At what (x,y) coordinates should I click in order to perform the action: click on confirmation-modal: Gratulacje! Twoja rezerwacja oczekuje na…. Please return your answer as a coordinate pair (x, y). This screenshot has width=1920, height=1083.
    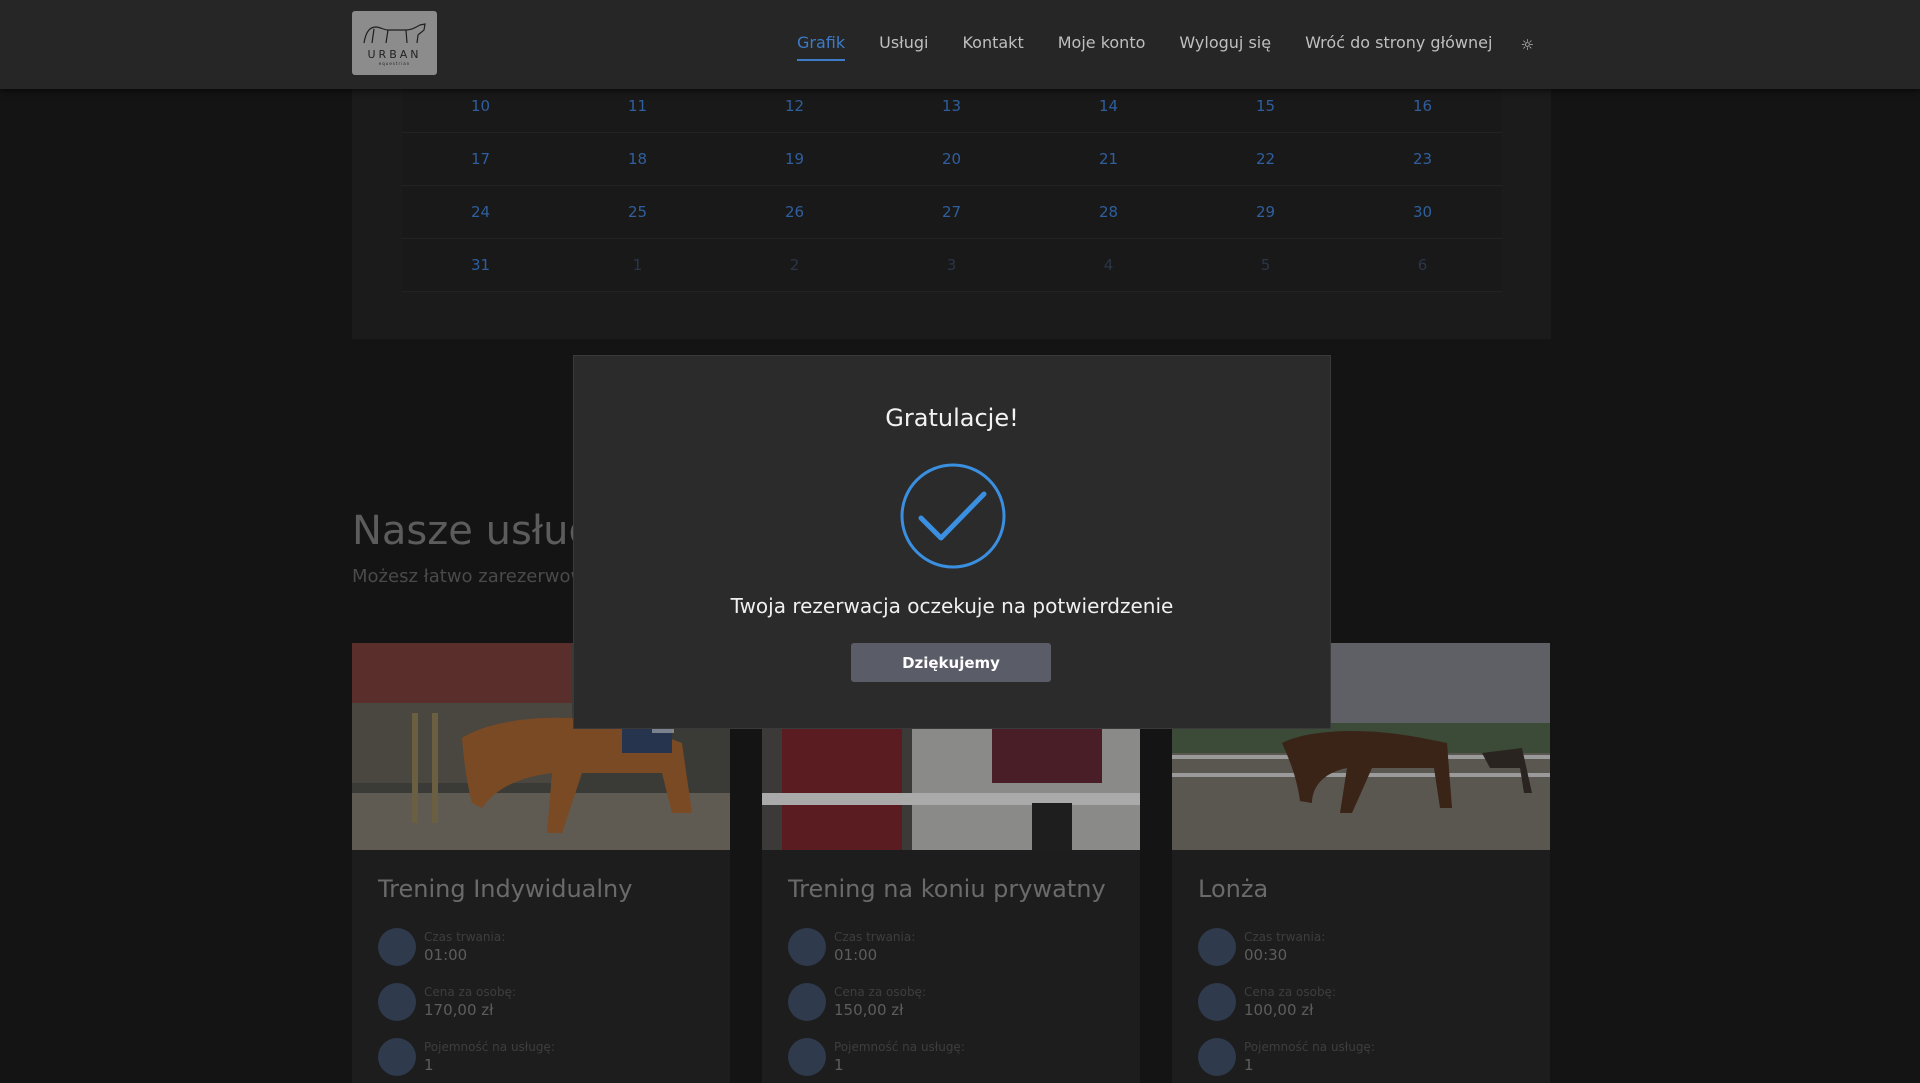
    Looking at the image, I should click on (952, 542).